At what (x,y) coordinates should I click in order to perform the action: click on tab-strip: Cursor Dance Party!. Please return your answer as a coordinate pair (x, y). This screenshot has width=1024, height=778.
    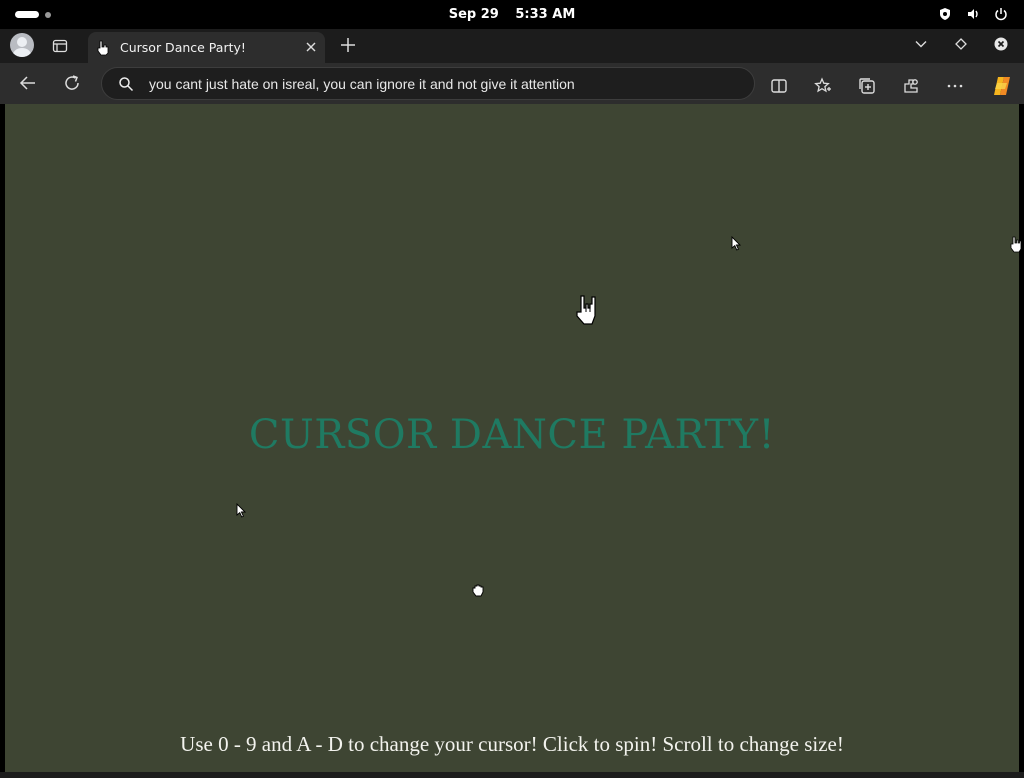
    Looking at the image, I should click on (512, 46).